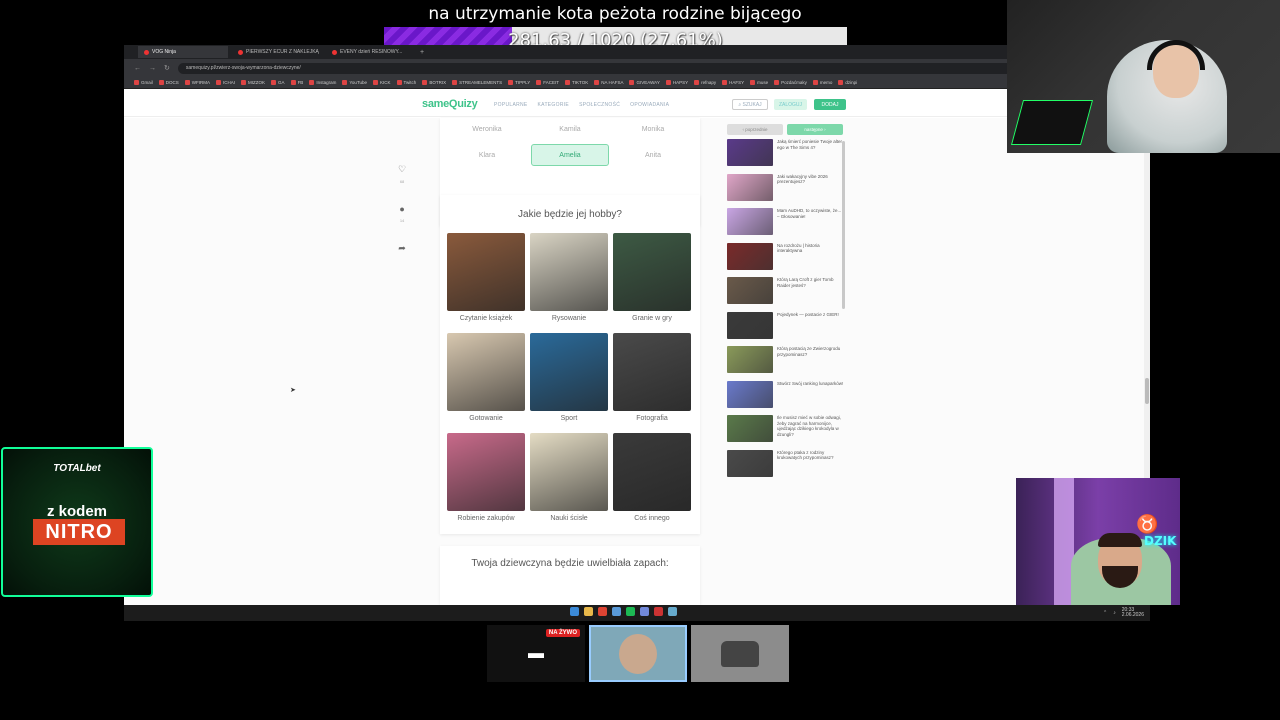  Describe the element at coordinates (847, 82) in the screenshot. I see `bookmark-item: dzinpi` at that location.